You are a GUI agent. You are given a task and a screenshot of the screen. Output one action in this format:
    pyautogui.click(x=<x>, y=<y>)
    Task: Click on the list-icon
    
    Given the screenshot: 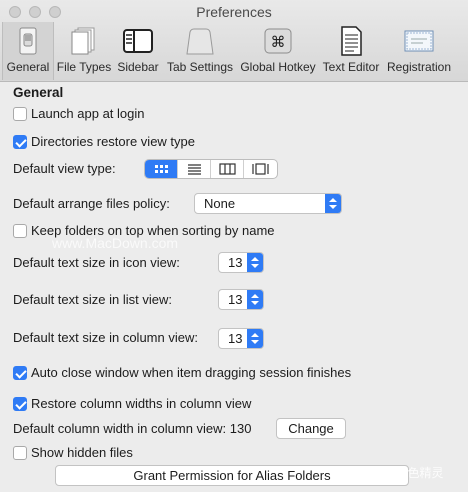 What is the action you would take?
    pyautogui.click(x=194, y=169)
    